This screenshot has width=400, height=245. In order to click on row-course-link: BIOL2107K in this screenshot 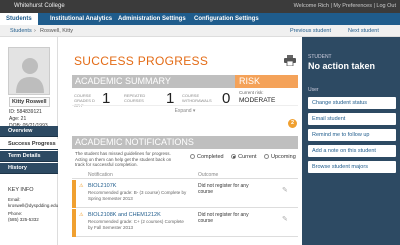, I will do `click(102, 186)`.